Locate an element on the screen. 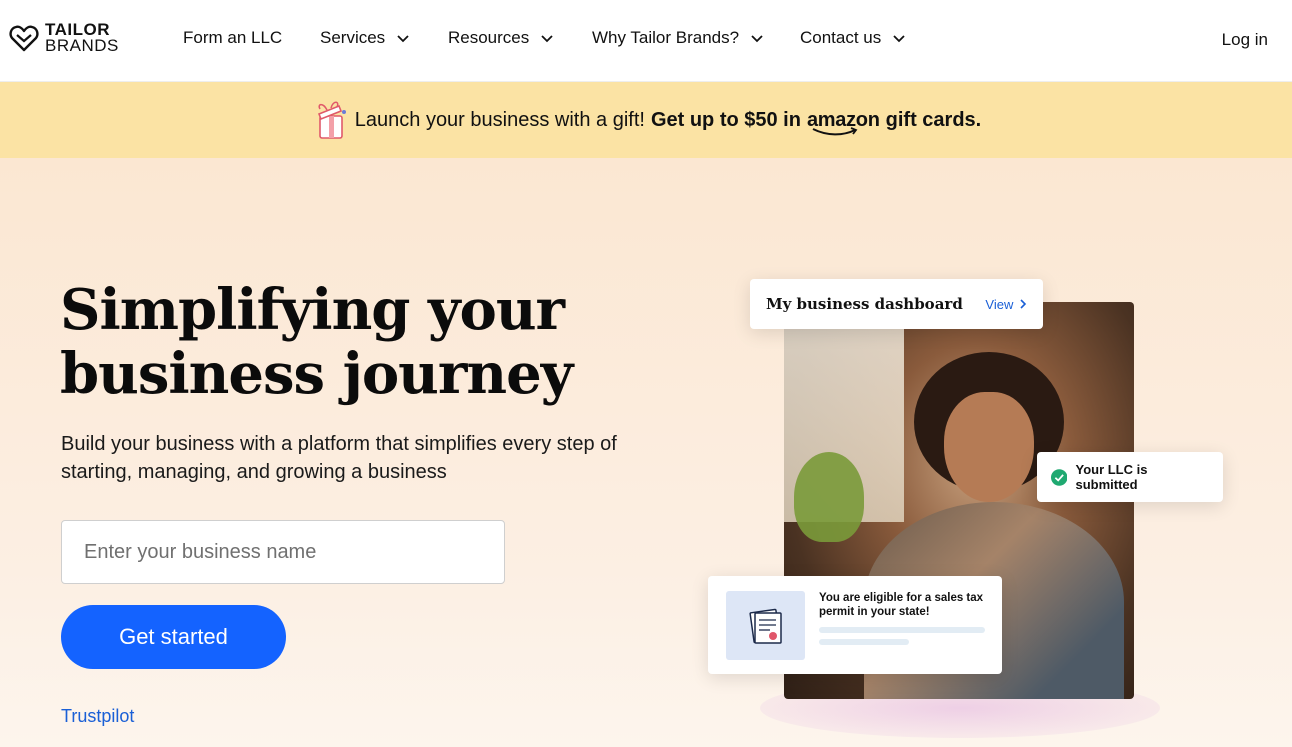 The height and width of the screenshot is (747, 1292). dashboard-view-label: View is located at coordinates (999, 304).